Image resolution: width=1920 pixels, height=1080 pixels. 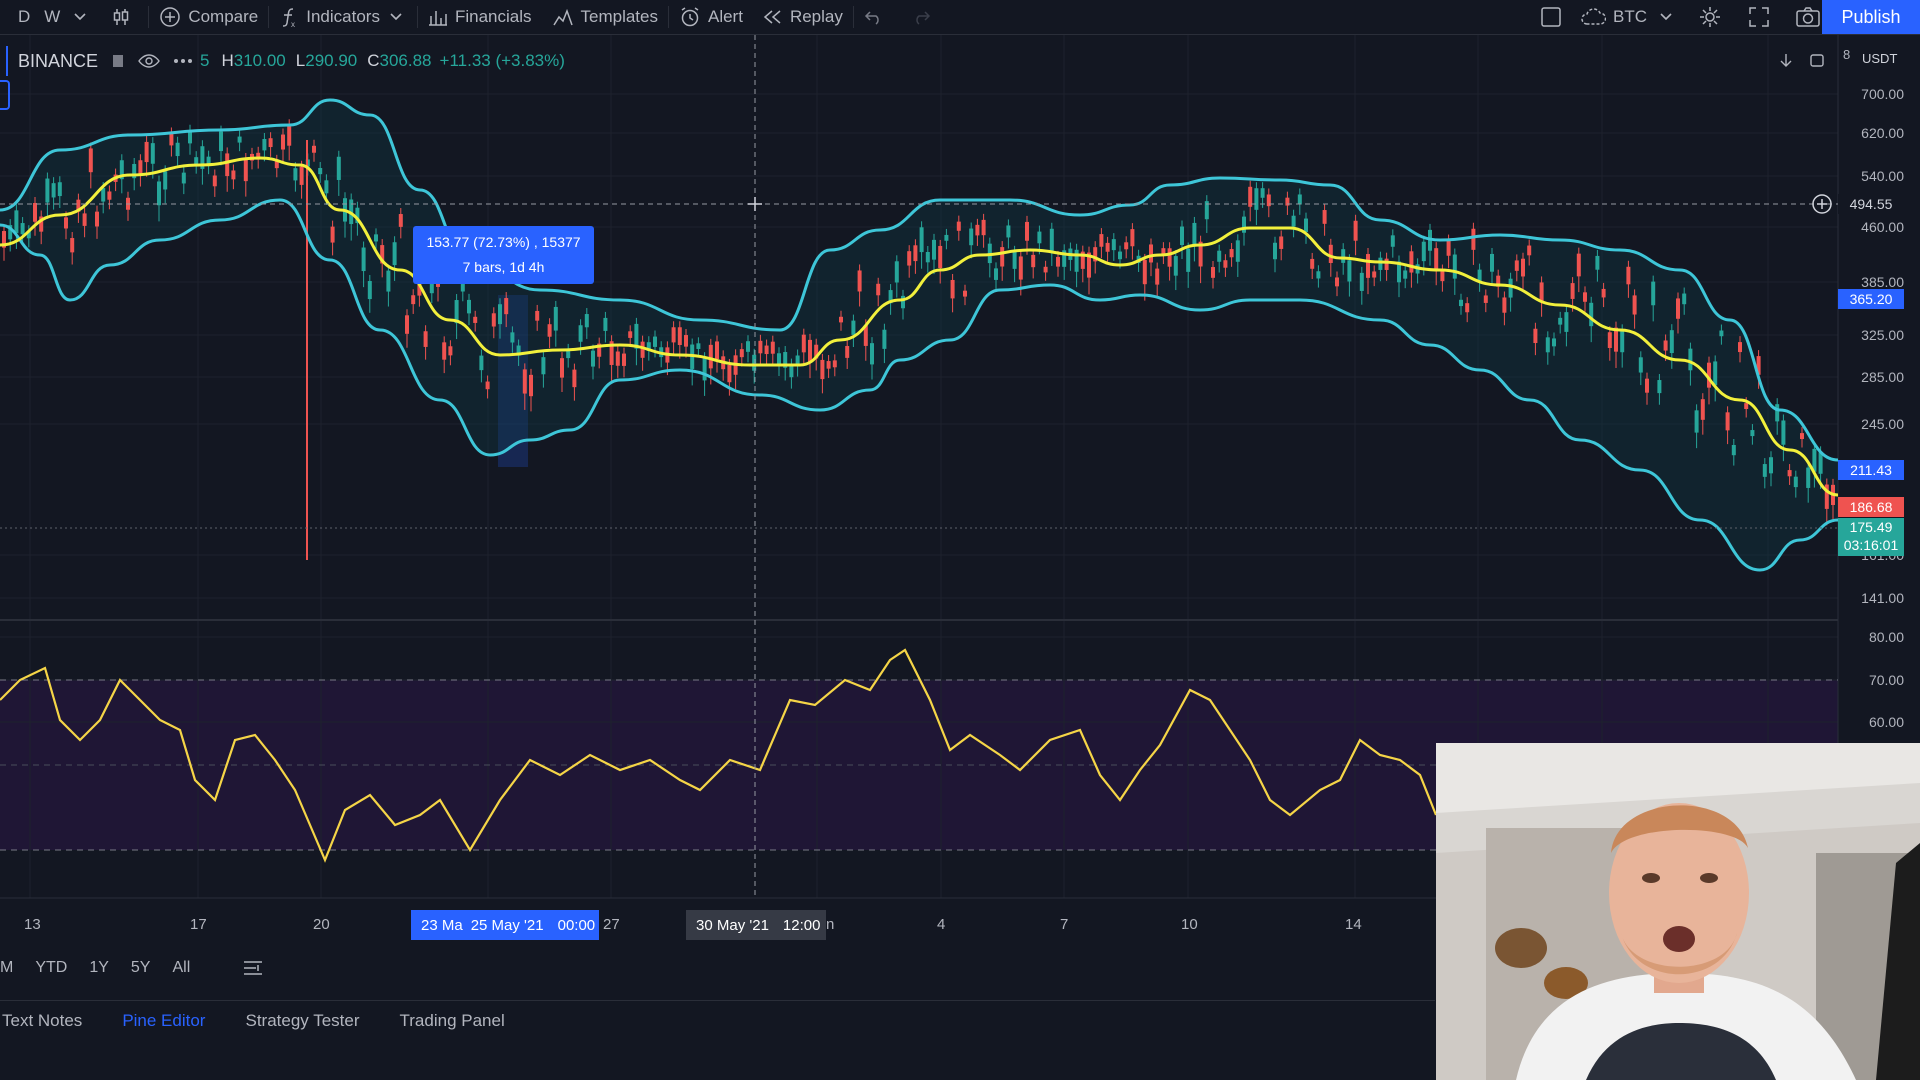 I want to click on bar-countdown: 03:16:01, so click(x=1871, y=545).